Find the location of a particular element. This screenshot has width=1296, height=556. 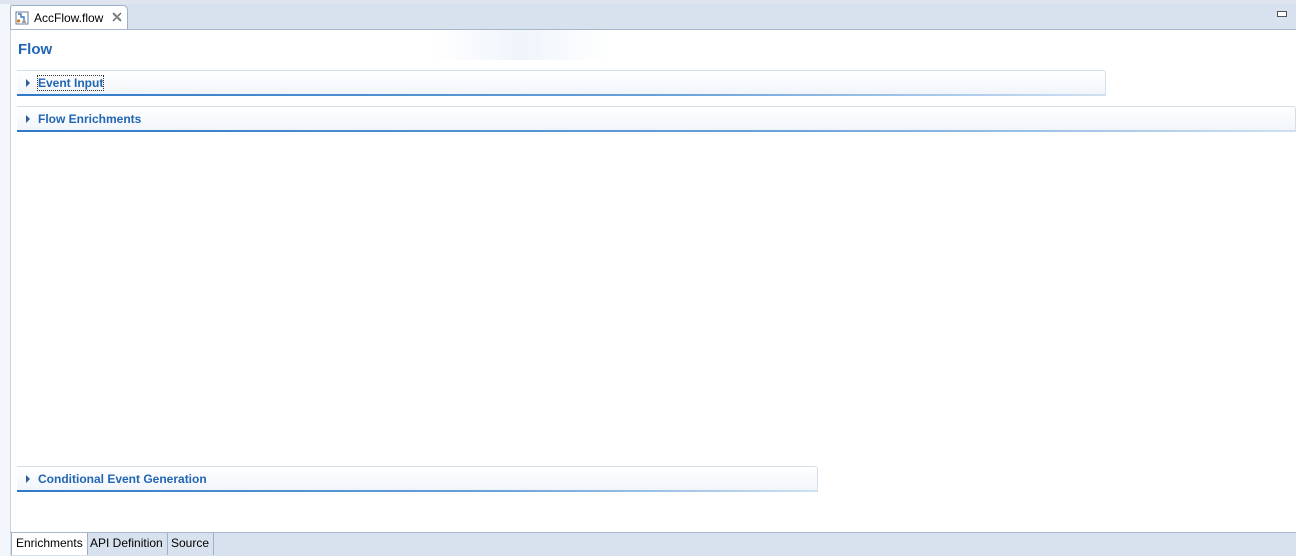

editor-page-tabs: Enrichments API Definition Source is located at coordinates (653, 544).